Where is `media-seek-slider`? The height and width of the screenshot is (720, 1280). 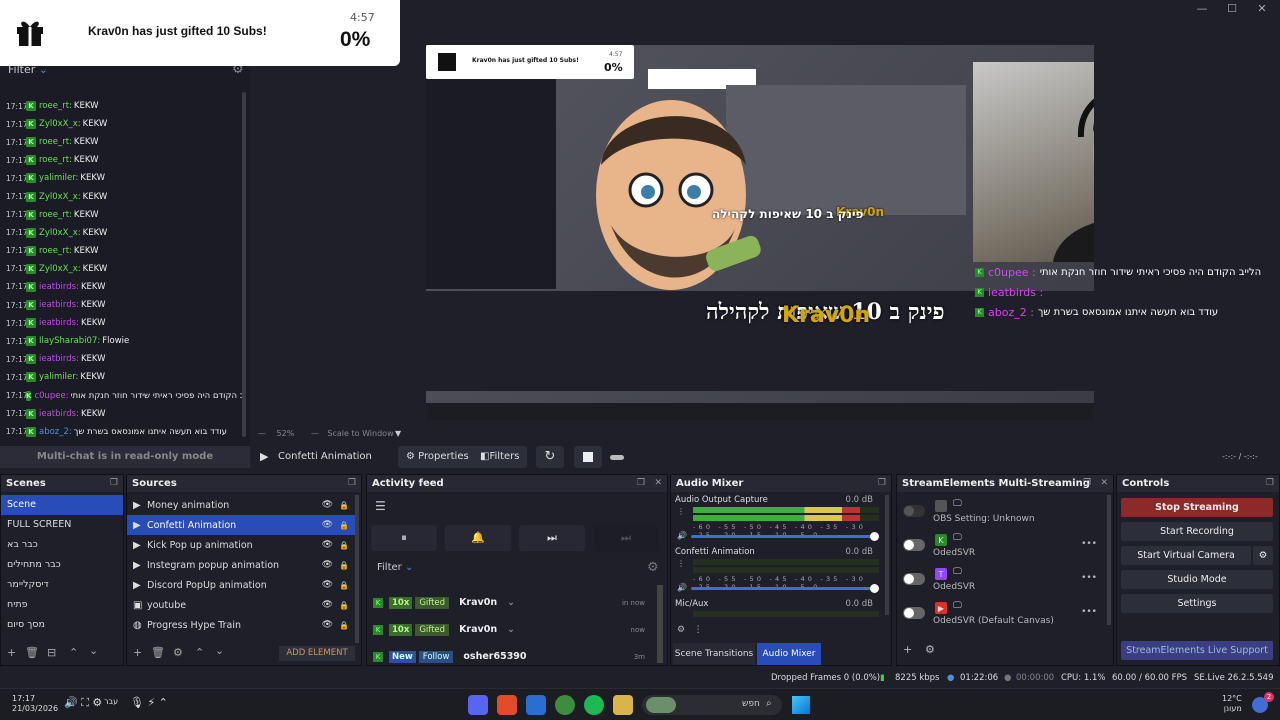 media-seek-slider is located at coordinates (617, 457).